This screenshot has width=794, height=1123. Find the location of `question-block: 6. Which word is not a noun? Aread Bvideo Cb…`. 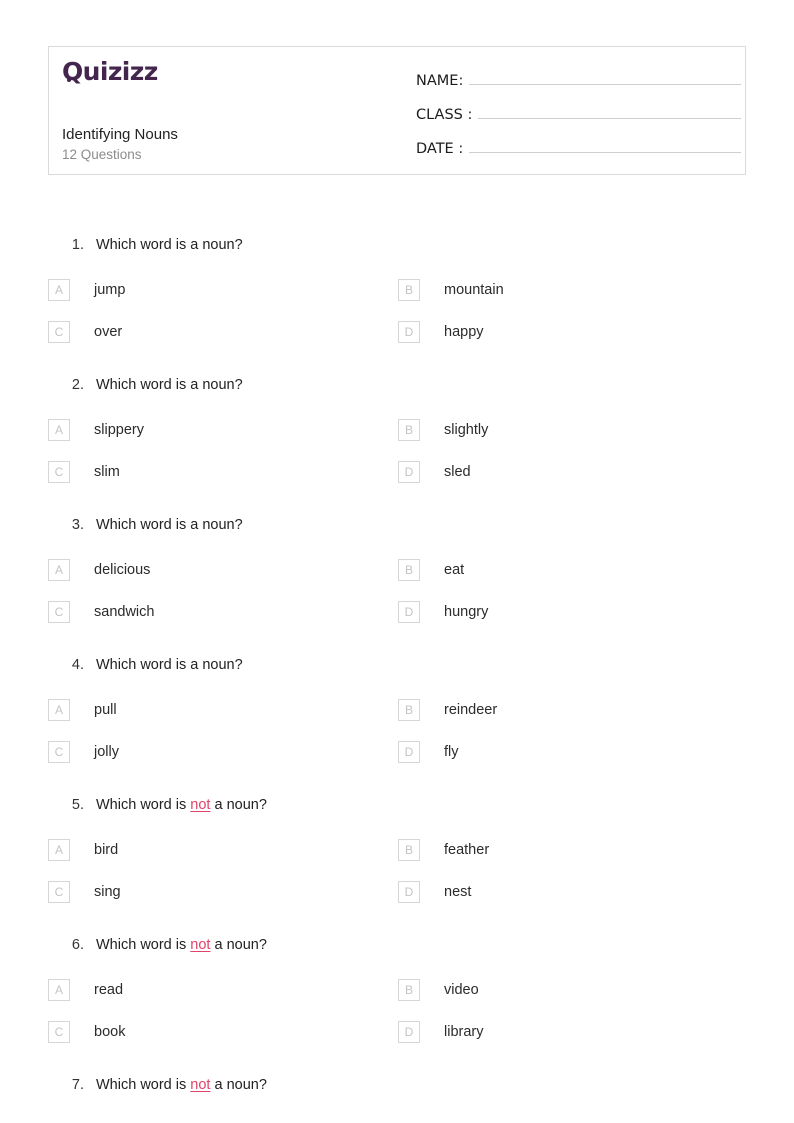

question-block: 6. Which word is not a noun? Aread Bvideo Cb… is located at coordinates (397, 998).